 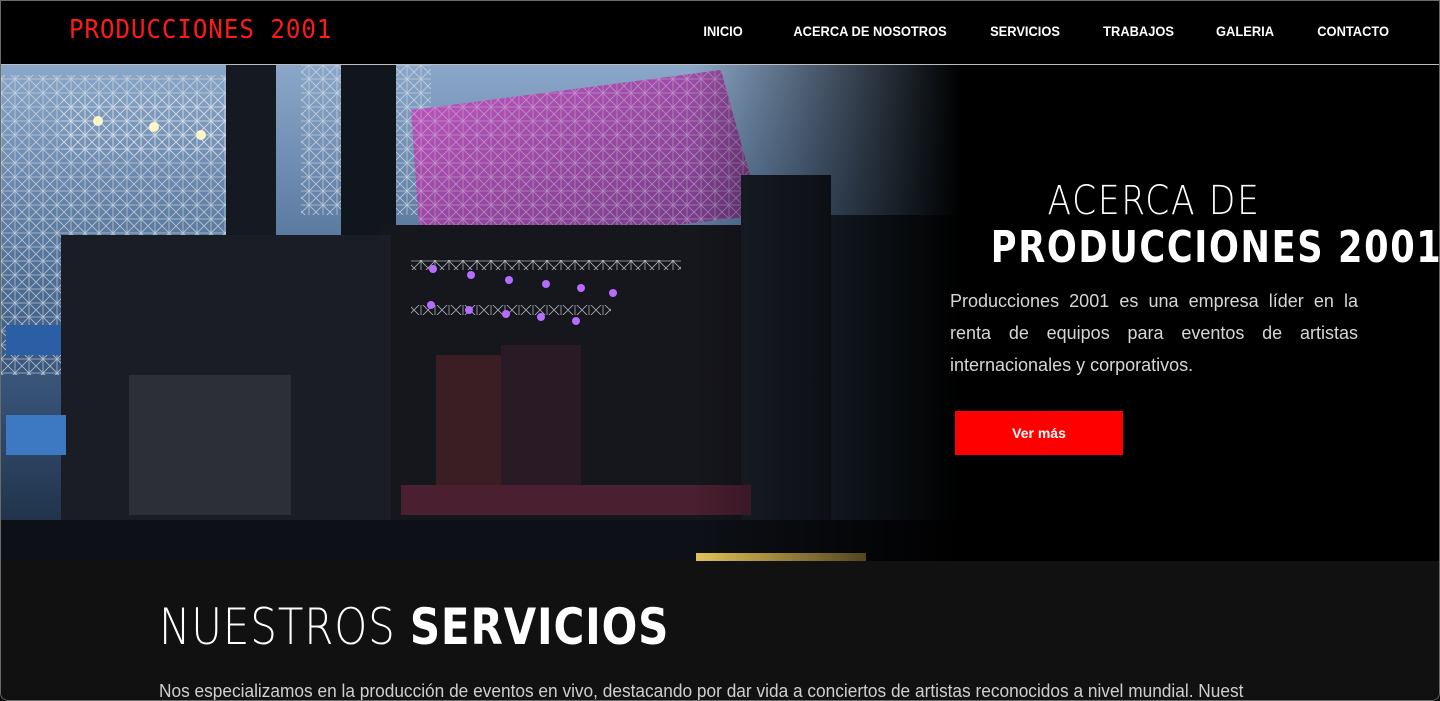 What do you see at coordinates (539, 627) in the screenshot?
I see `services-title-bold: SERVICIOS` at bounding box center [539, 627].